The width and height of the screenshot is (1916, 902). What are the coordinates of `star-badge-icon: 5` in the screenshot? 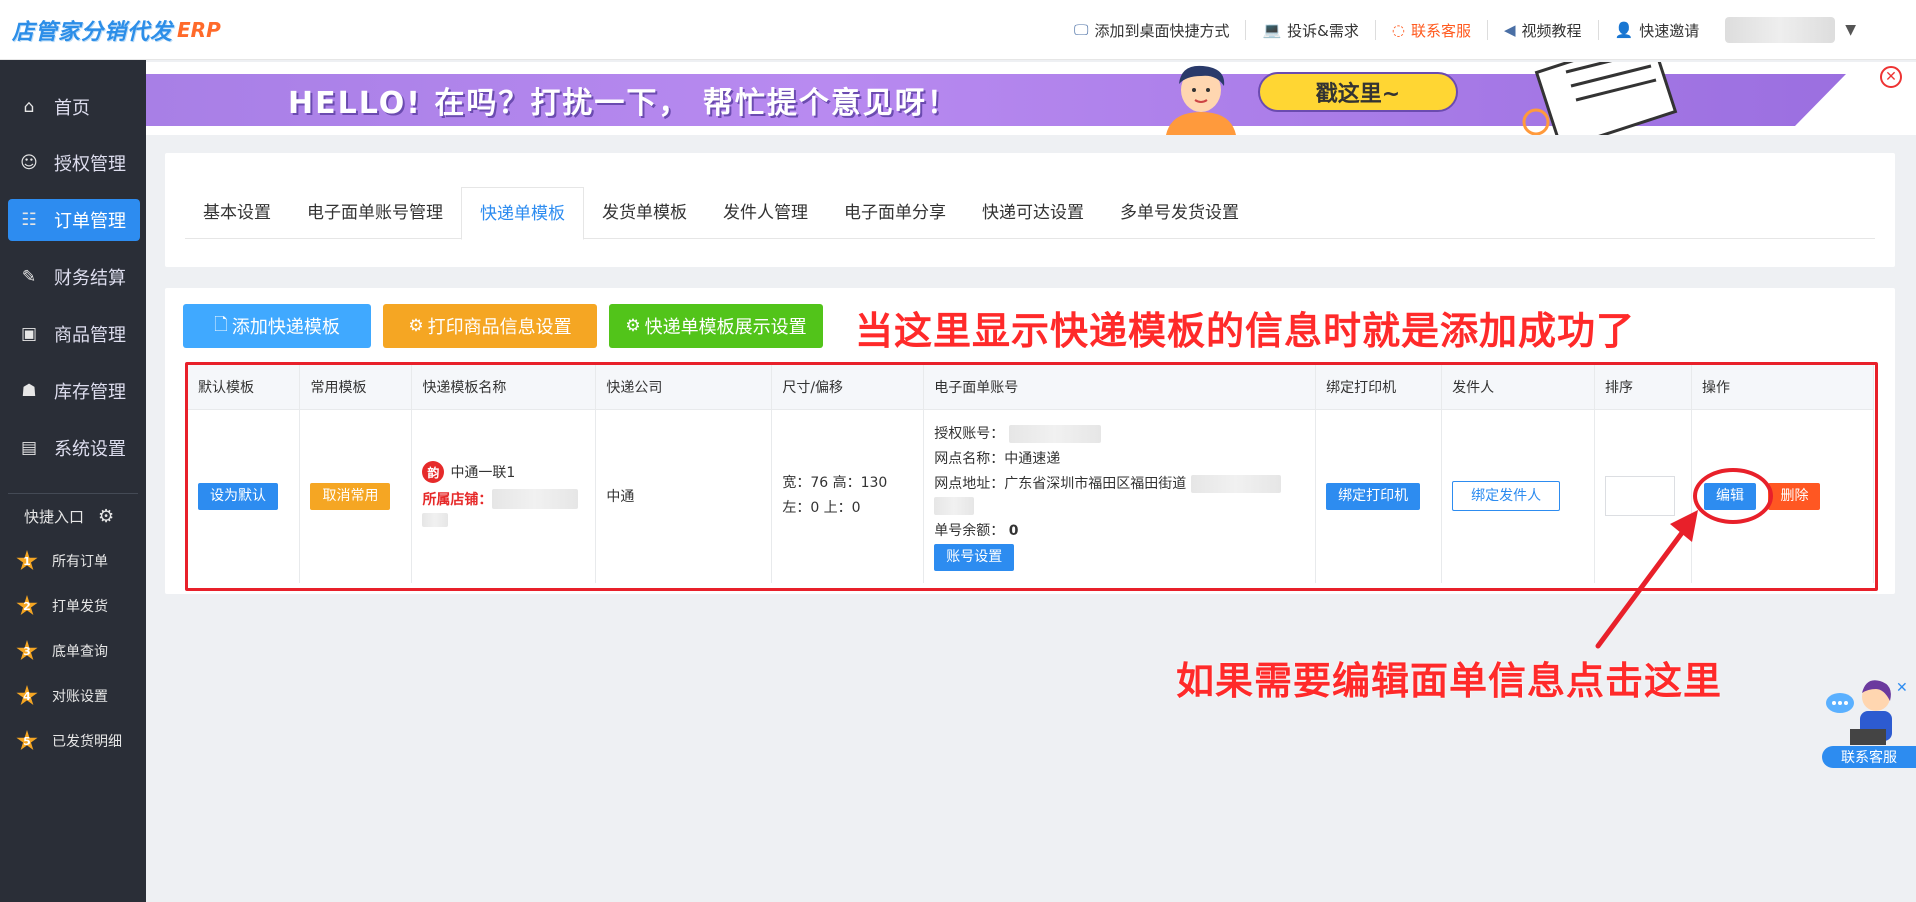 It's located at (27, 740).